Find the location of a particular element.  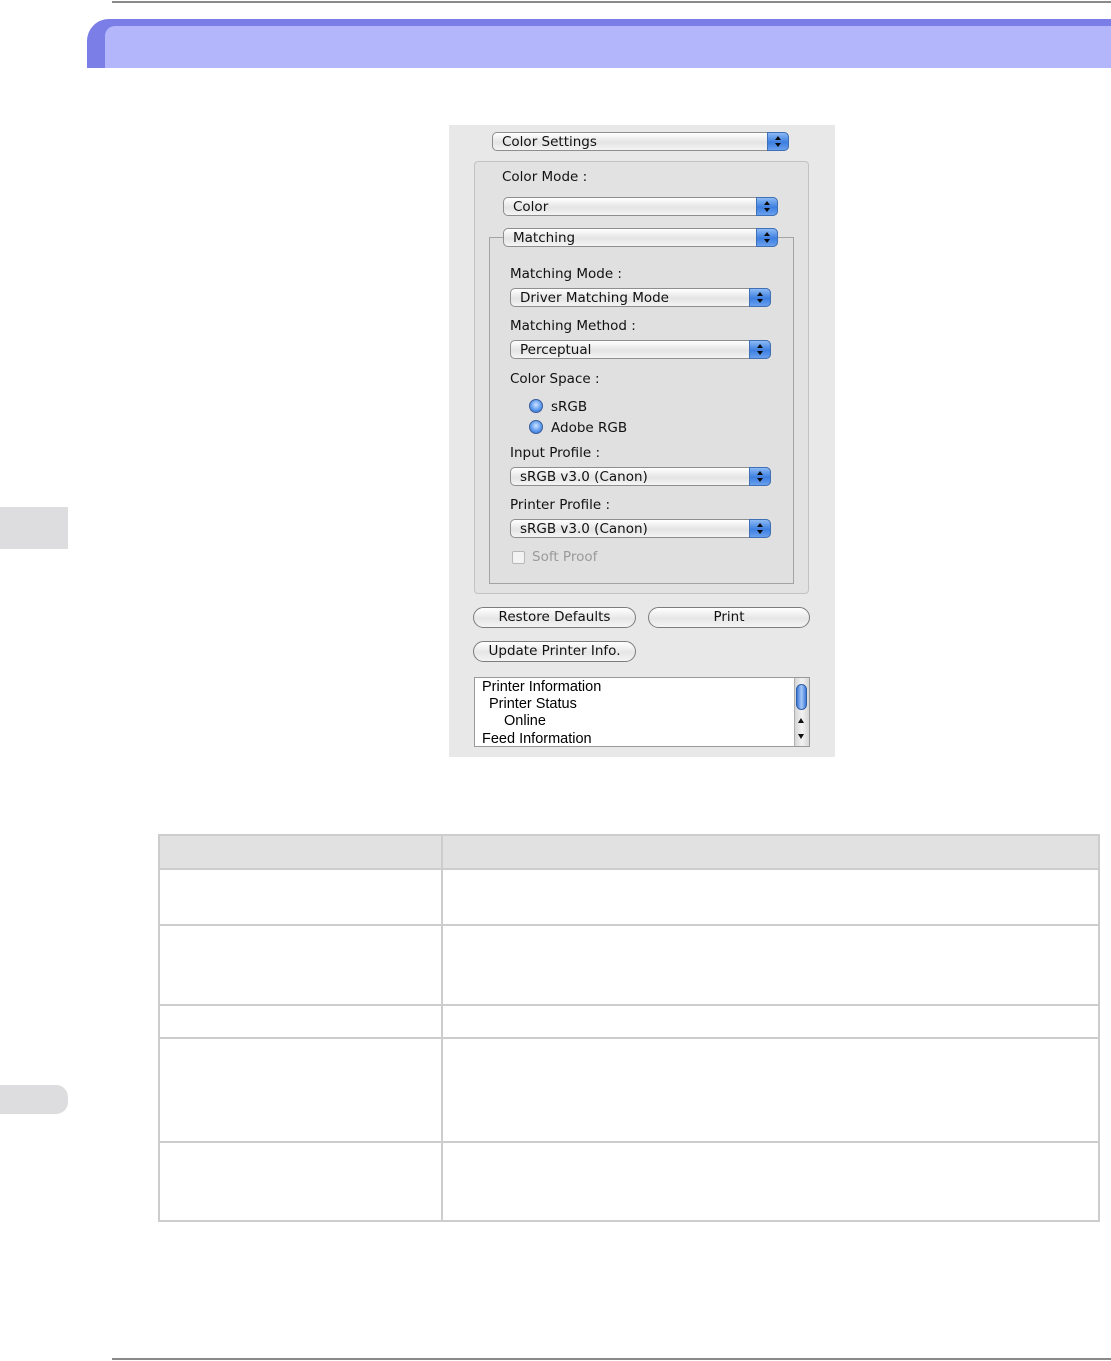

scroll-up-icon is located at coordinates (801, 720).